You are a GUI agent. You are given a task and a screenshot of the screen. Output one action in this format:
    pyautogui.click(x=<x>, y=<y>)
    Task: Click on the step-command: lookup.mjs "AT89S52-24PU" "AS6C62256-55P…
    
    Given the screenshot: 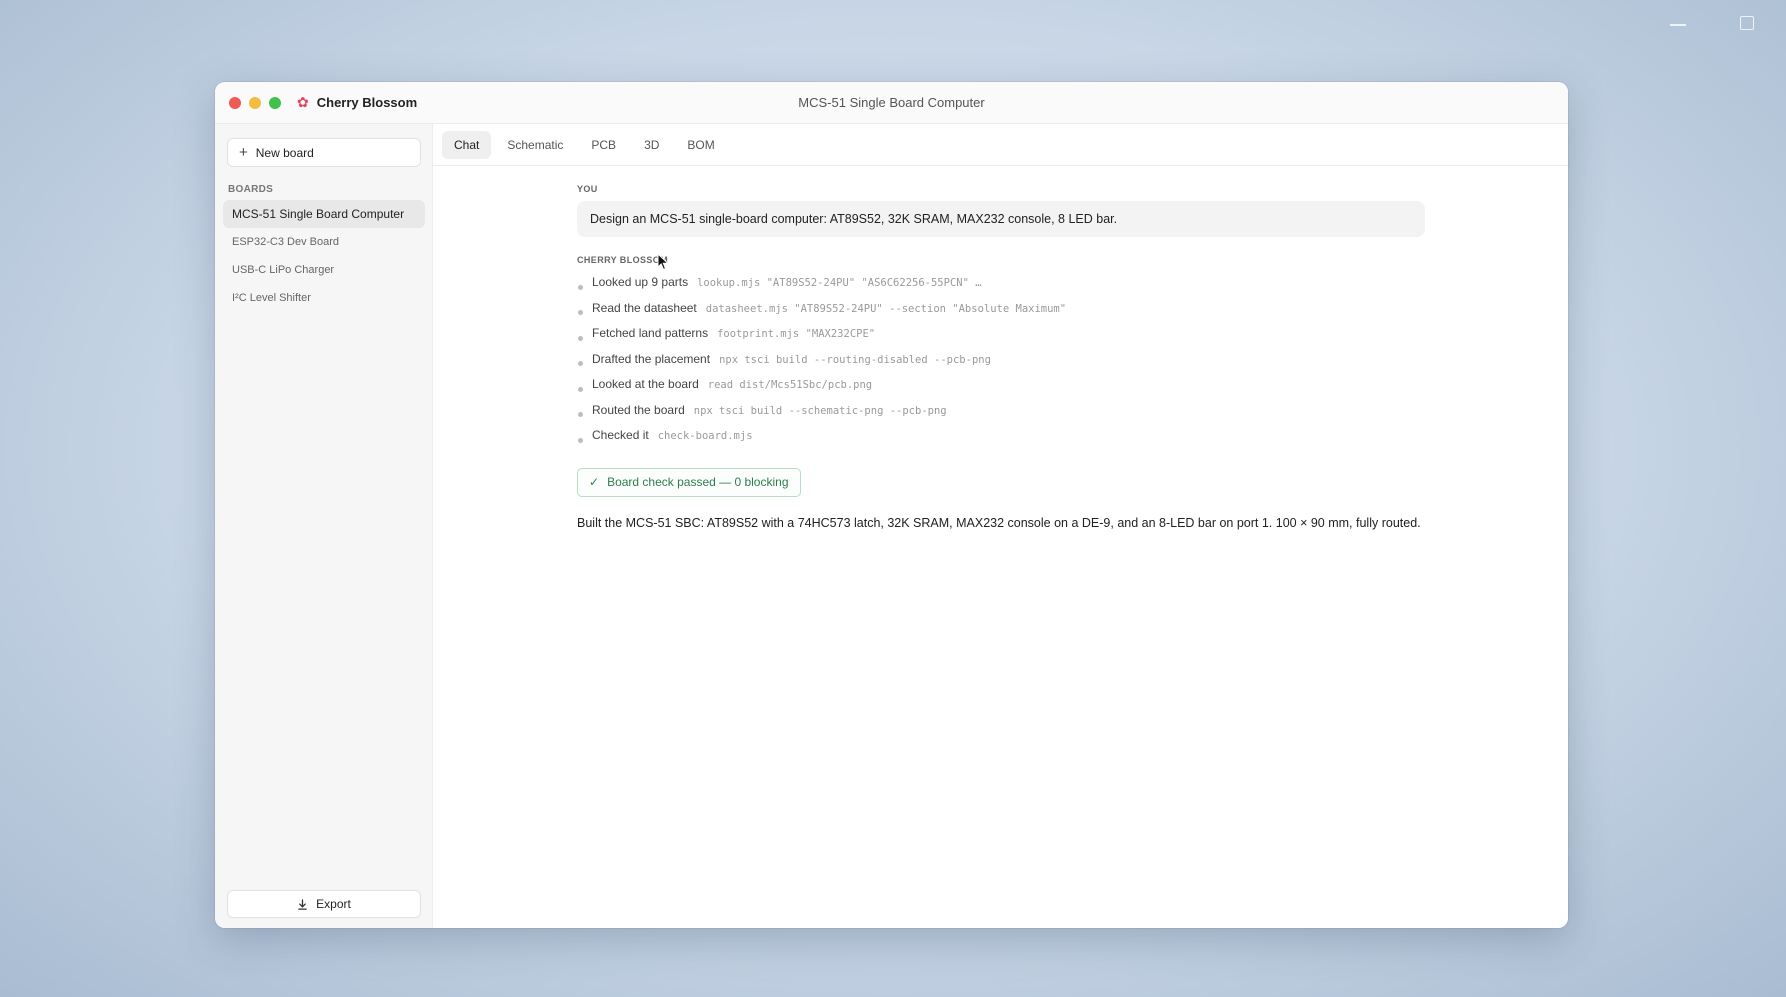 What is the action you would take?
    pyautogui.click(x=839, y=283)
    